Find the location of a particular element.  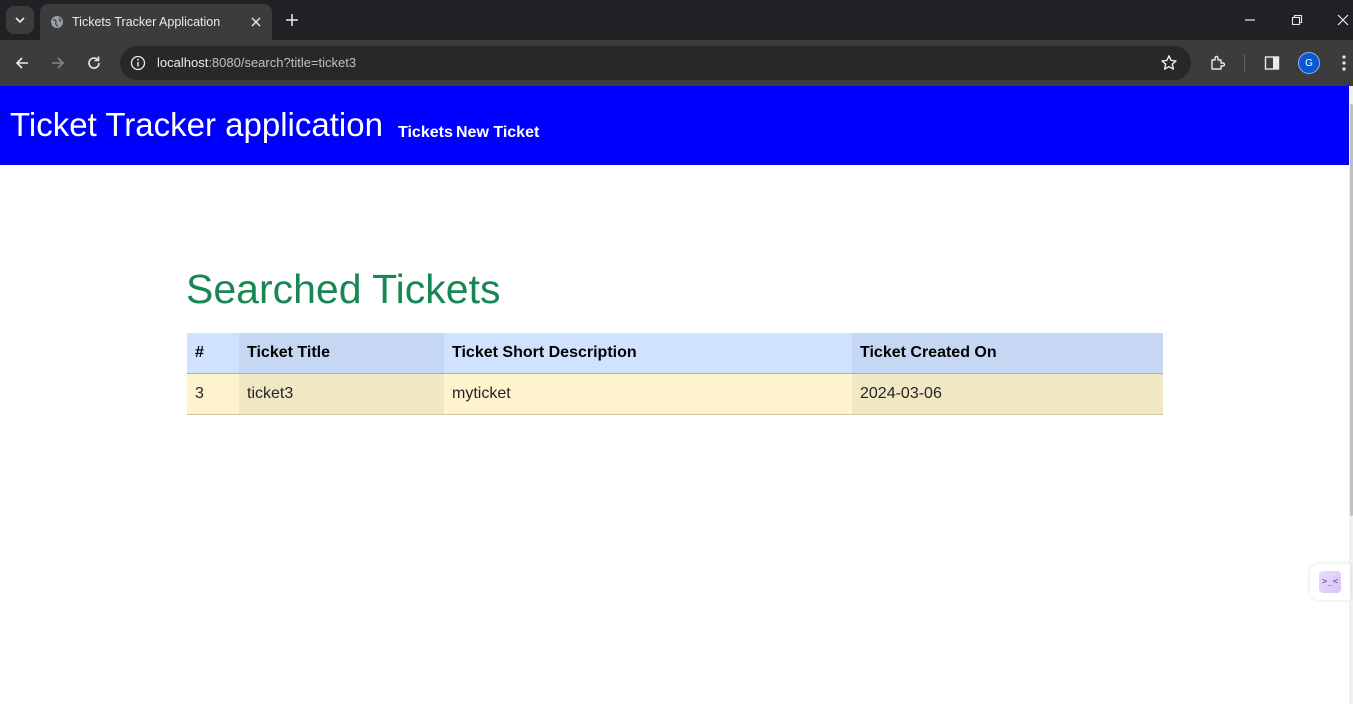

cell-ticket-description: myticket is located at coordinates (648, 394).